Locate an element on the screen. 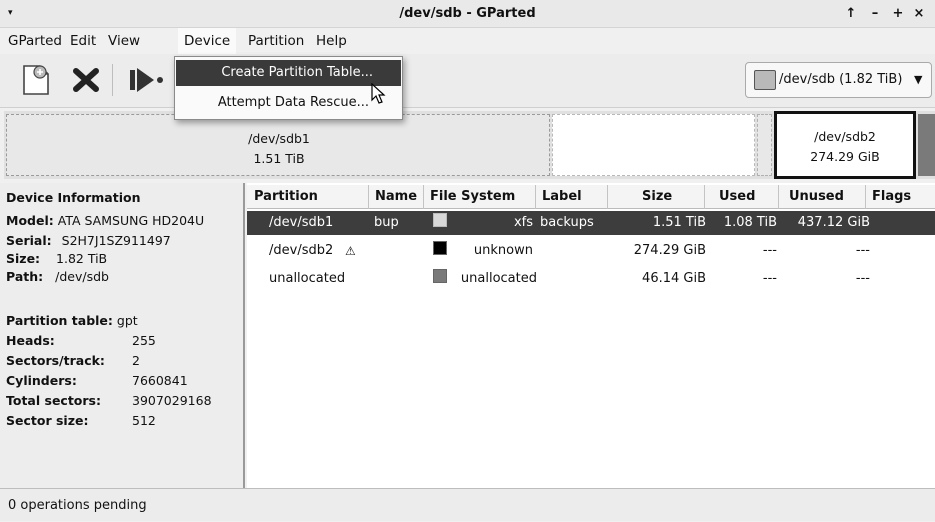  column-unused: Unused is located at coordinates (822, 197).